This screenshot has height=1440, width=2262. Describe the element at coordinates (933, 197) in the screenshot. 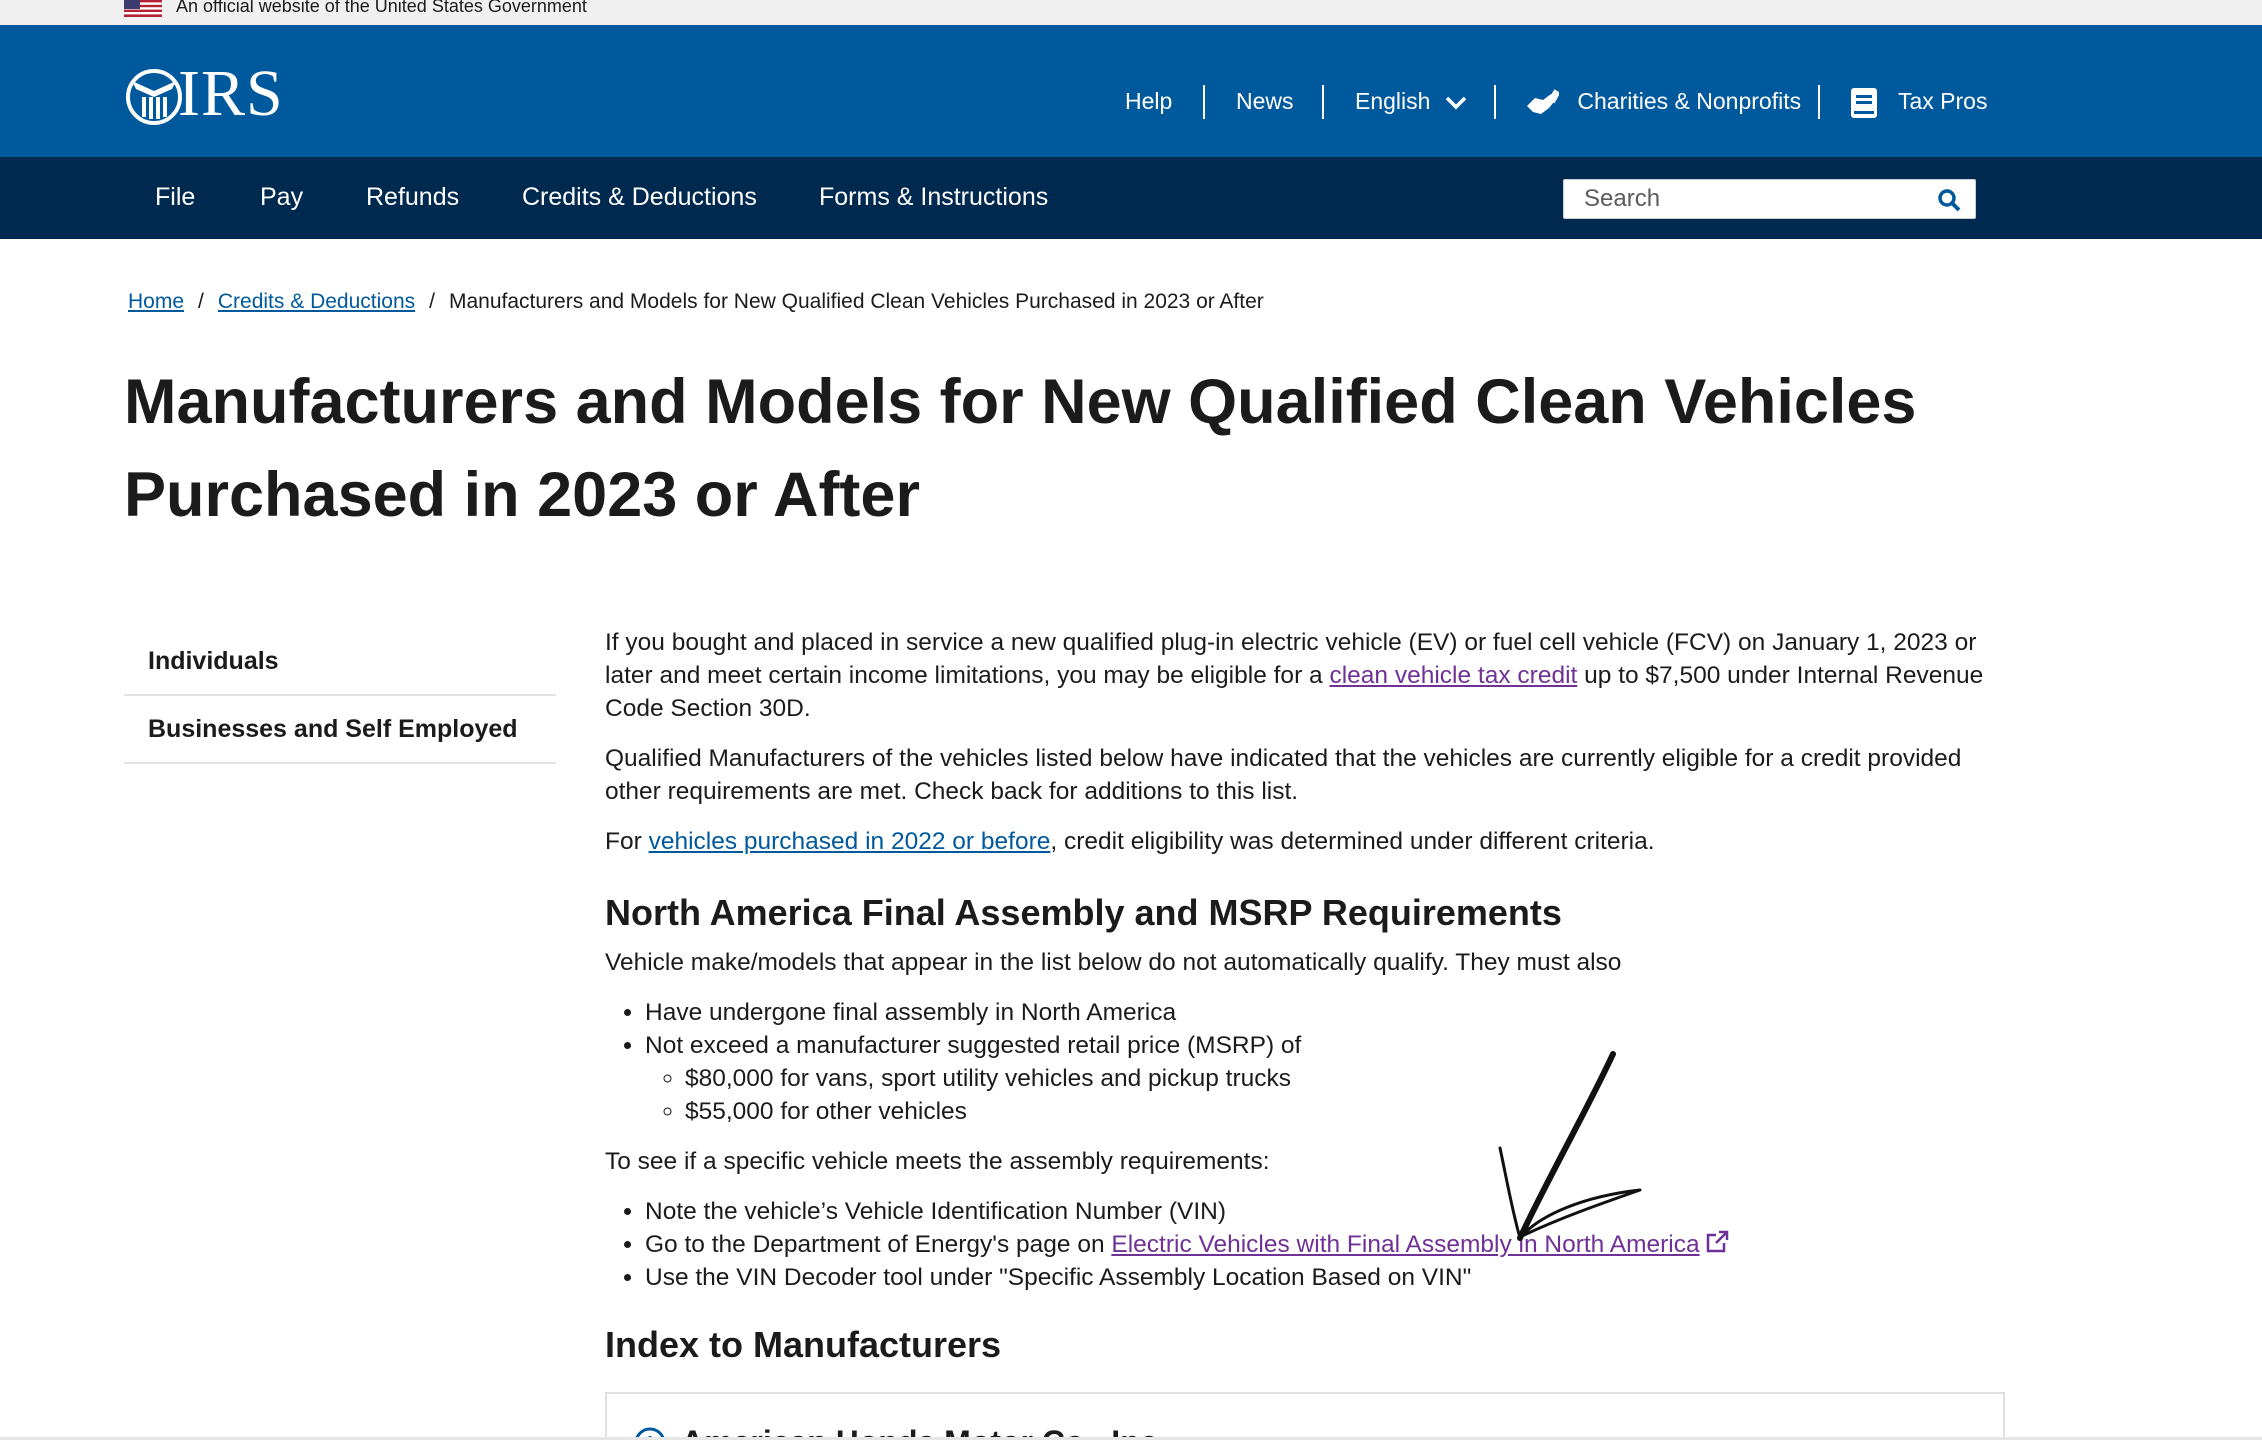

I see `nav-forms-instructions: Forms & Instructions` at that location.